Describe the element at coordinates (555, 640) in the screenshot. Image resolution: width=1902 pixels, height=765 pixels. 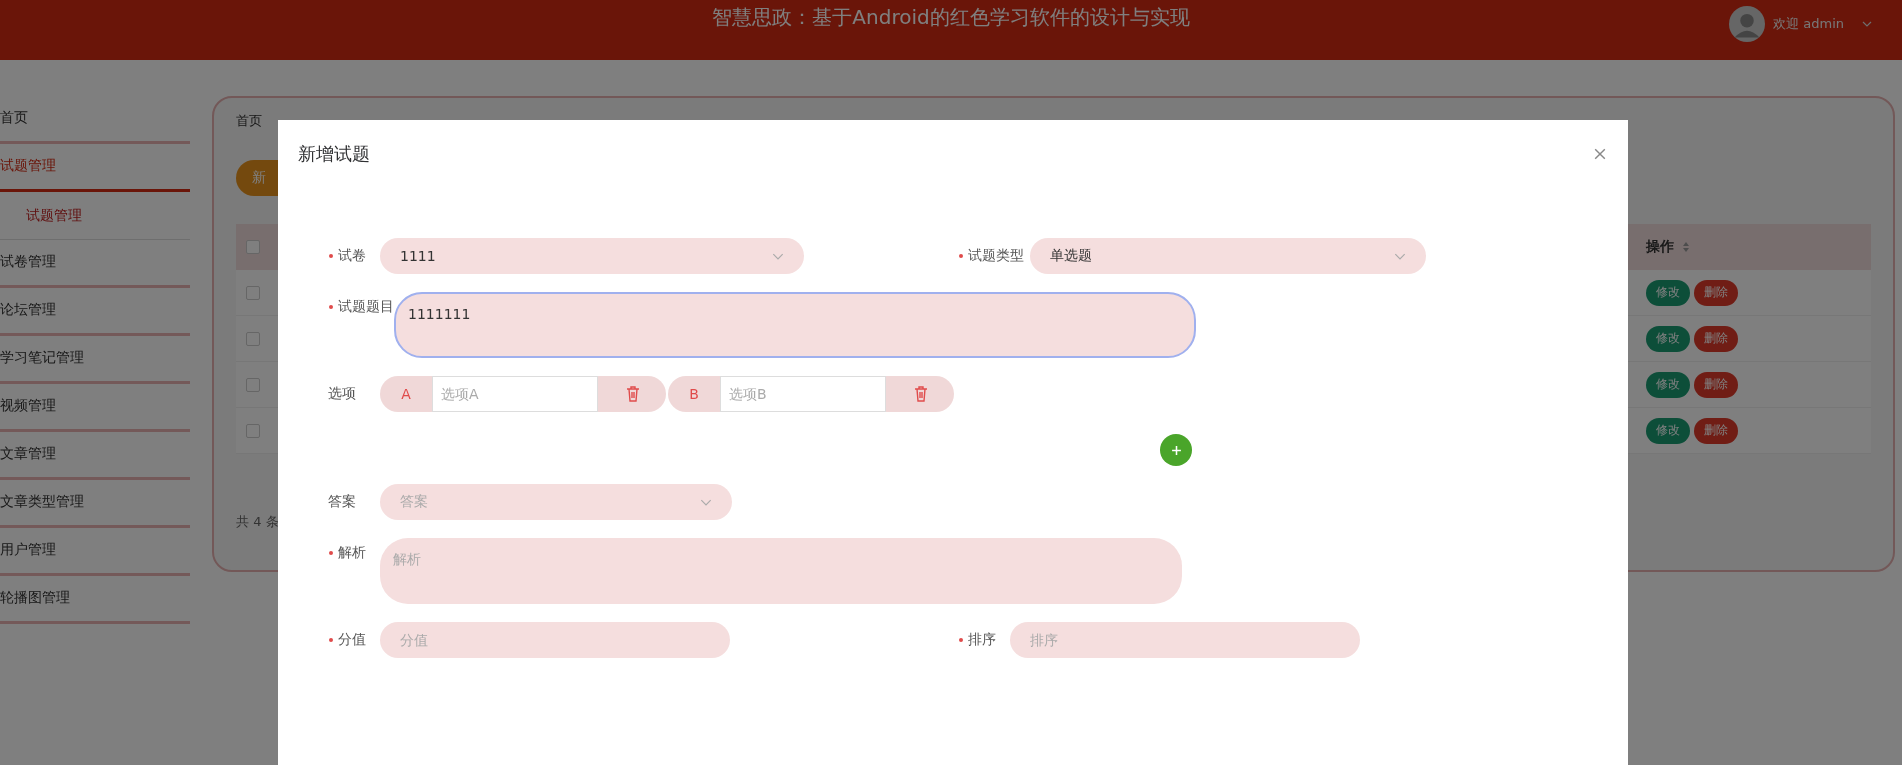
I see `score-input: 分值` at that location.